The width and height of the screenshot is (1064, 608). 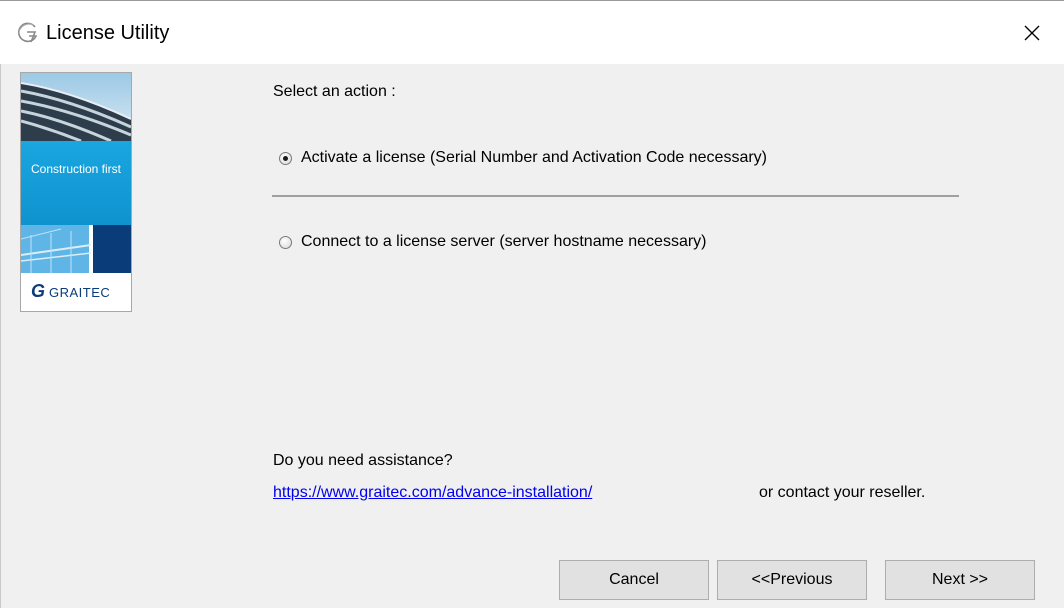 I want to click on next-button: Next >>, so click(x=960, y=580).